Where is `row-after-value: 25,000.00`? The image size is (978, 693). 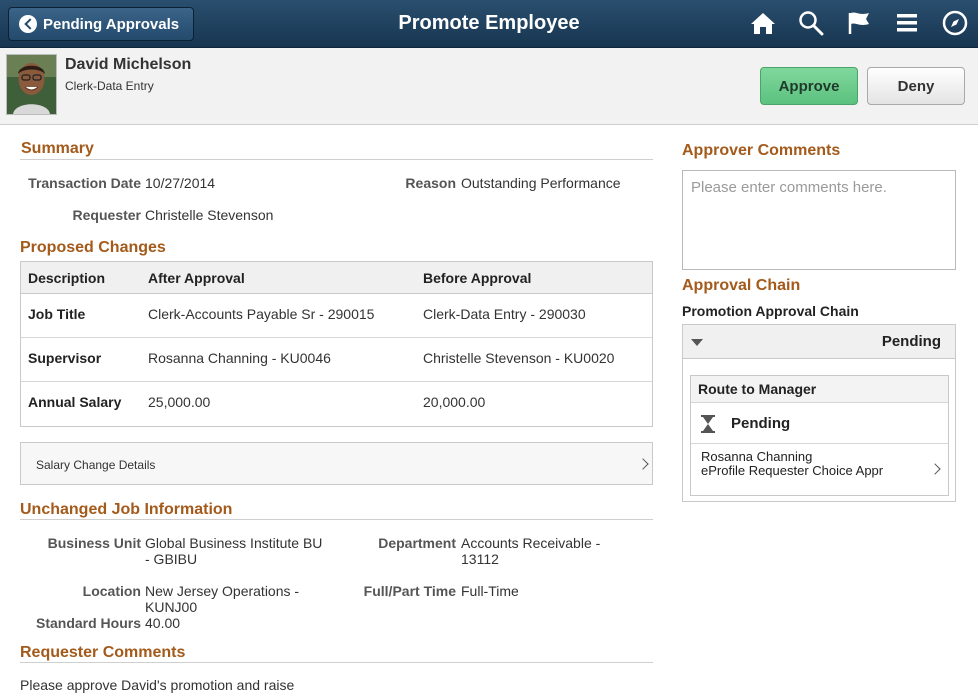 row-after-value: 25,000.00 is located at coordinates (179, 402).